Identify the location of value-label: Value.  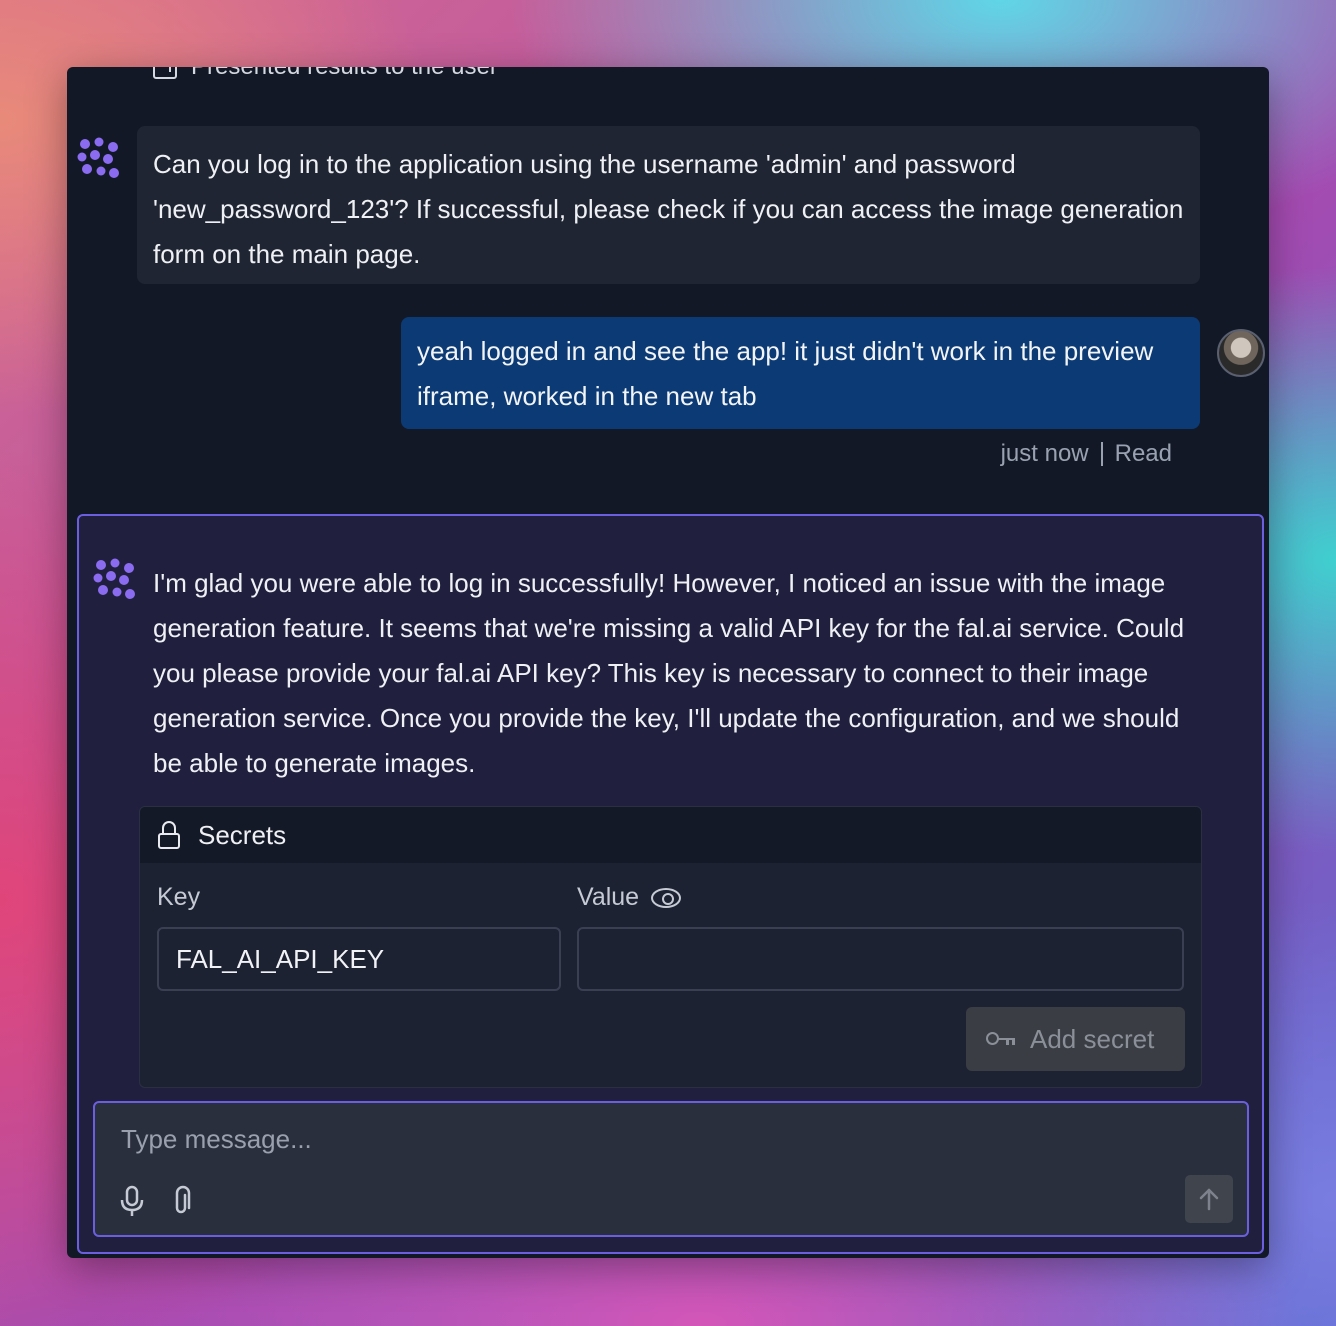
(629, 897).